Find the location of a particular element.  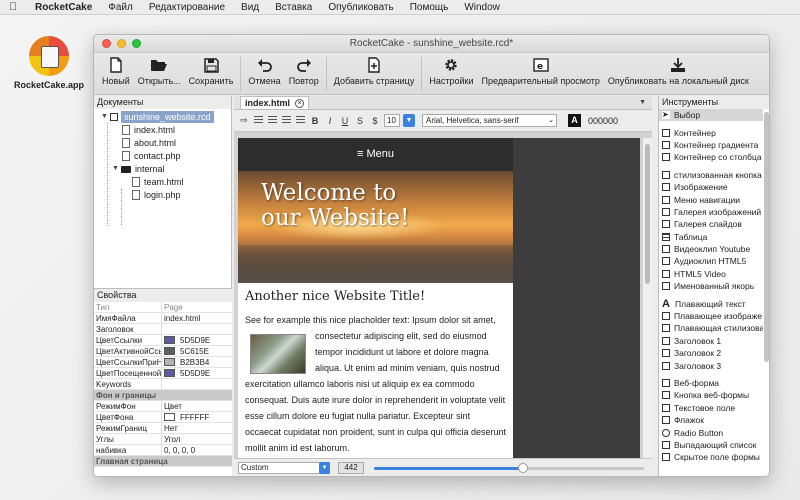

property-row: ЦветСсылкиПриНа B2B3B4 is located at coordinates (163, 362).